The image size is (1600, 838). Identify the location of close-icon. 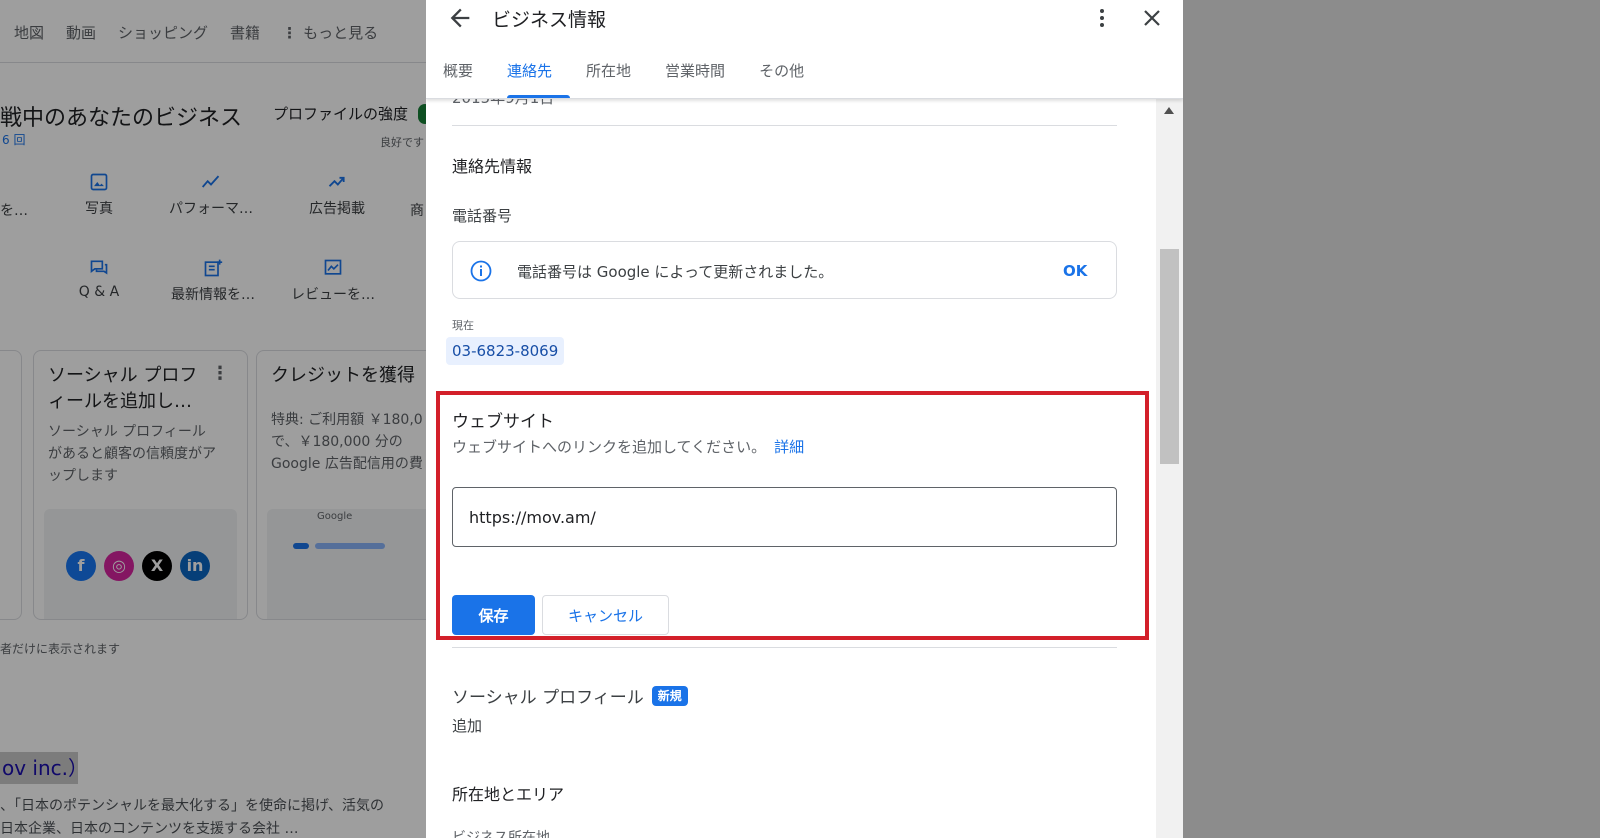
(1152, 18).